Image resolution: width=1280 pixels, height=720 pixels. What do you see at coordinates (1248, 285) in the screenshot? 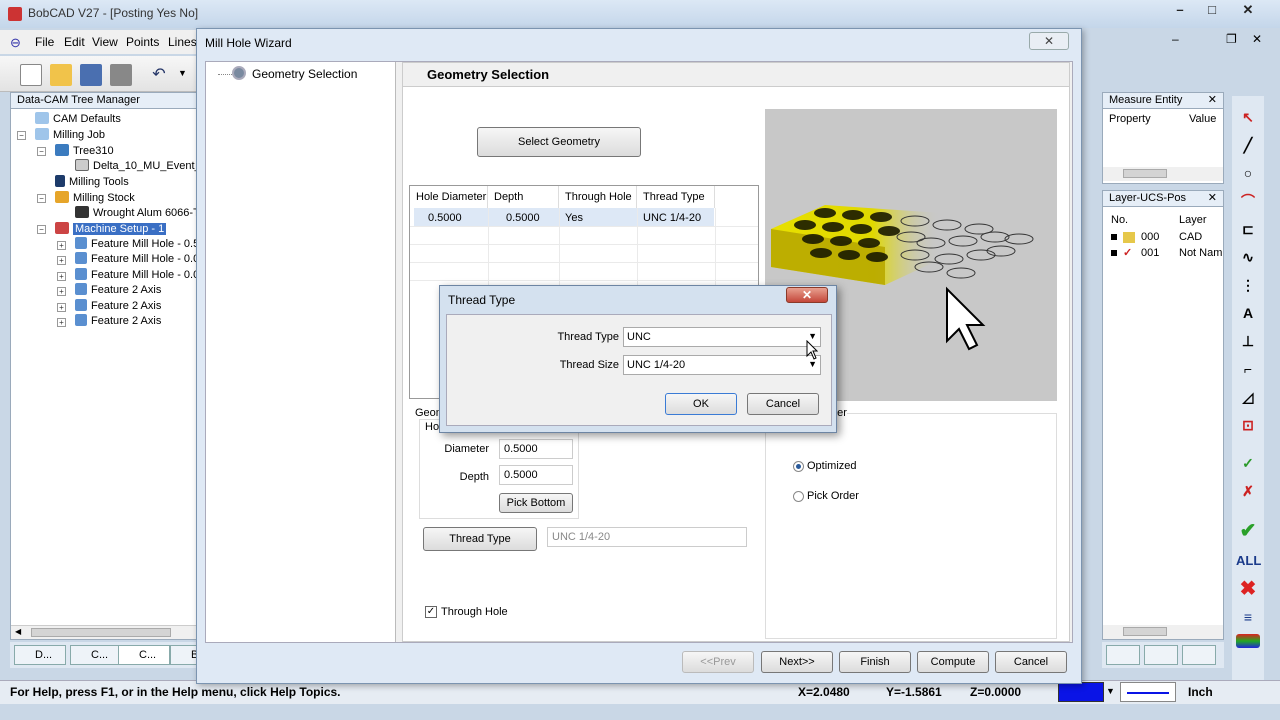
I see `points-icon: ⋮` at bounding box center [1248, 285].